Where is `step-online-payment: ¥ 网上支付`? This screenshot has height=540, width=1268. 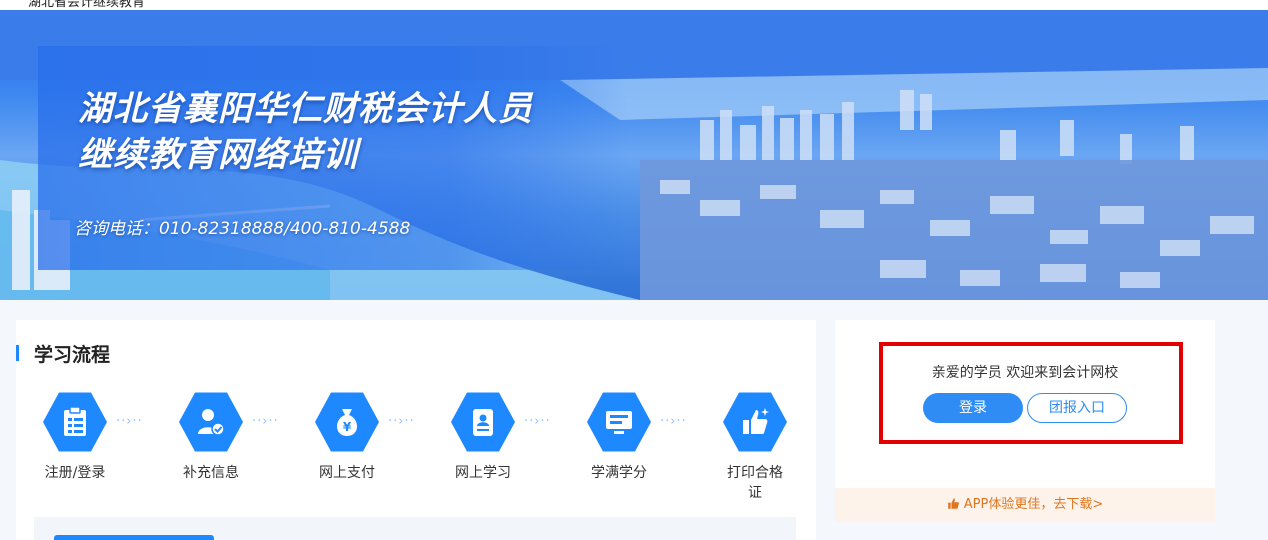 step-online-payment: ¥ 网上支付 is located at coordinates (347, 436).